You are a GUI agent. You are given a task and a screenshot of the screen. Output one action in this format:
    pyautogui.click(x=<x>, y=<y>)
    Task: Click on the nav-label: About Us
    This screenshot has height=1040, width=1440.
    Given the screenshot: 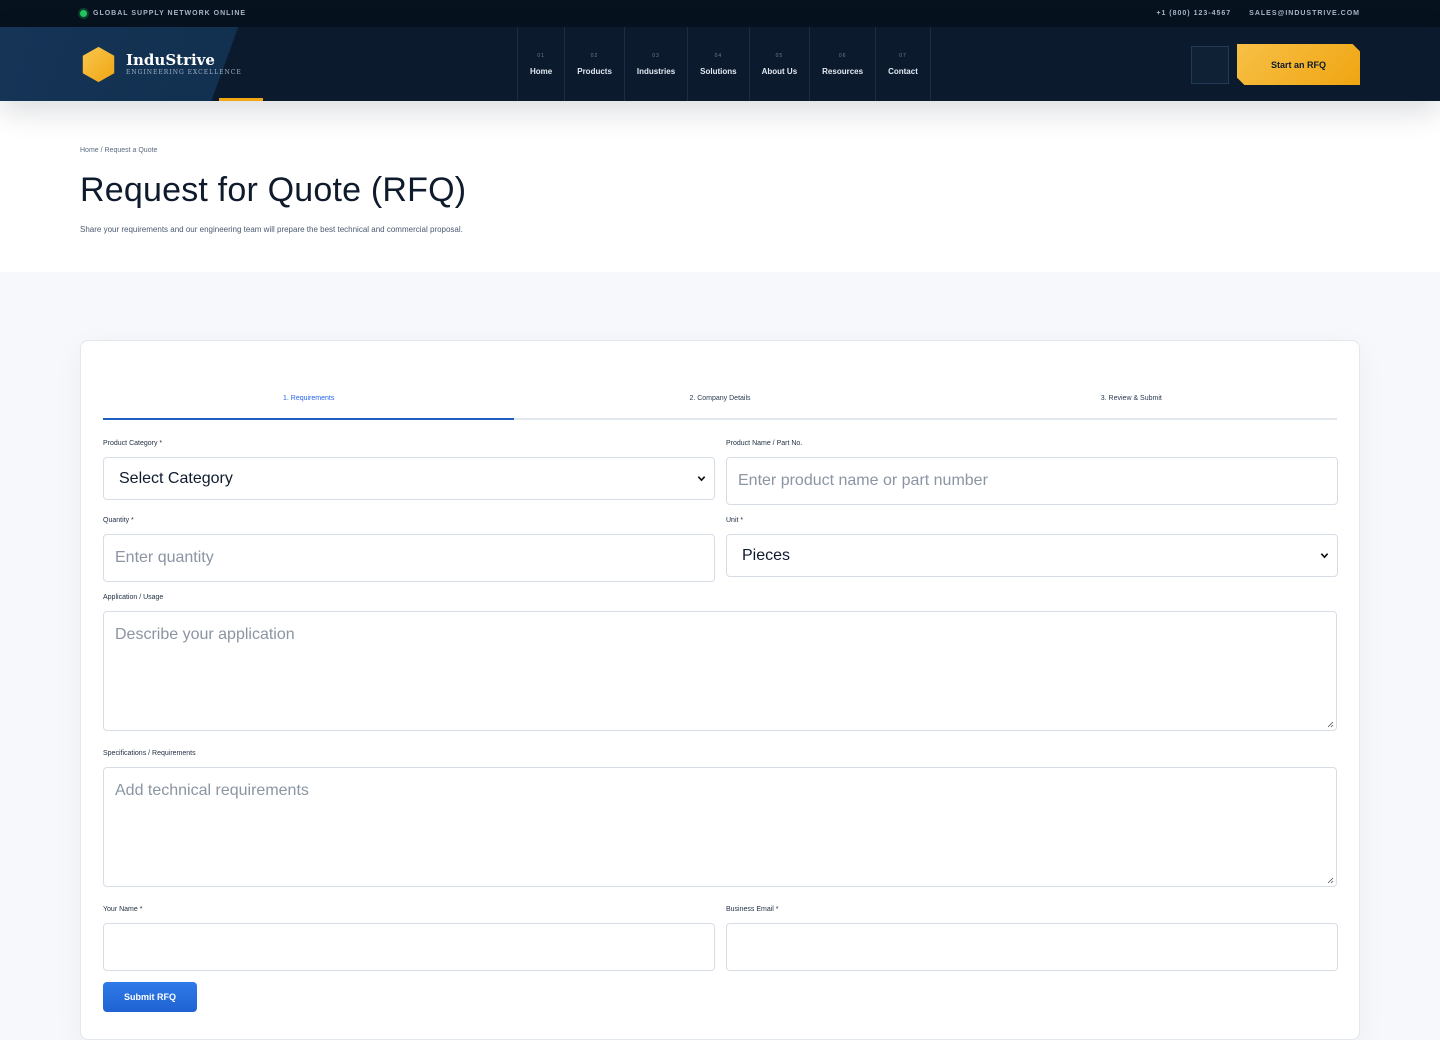 What is the action you would take?
    pyautogui.click(x=779, y=71)
    